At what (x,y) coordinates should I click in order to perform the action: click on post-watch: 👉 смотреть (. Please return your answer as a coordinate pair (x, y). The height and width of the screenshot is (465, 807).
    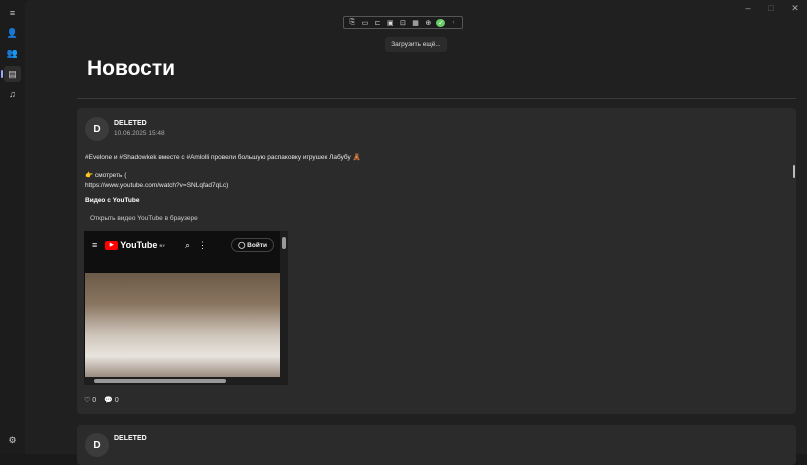
    Looking at the image, I should click on (106, 175).